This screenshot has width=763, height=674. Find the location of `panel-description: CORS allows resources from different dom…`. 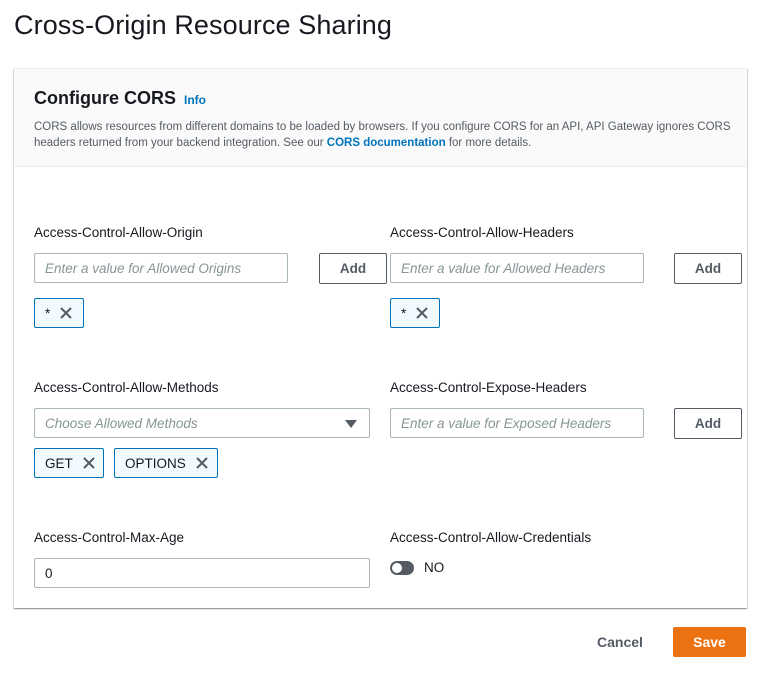

panel-description: CORS allows resources from different dom… is located at coordinates (384, 135).